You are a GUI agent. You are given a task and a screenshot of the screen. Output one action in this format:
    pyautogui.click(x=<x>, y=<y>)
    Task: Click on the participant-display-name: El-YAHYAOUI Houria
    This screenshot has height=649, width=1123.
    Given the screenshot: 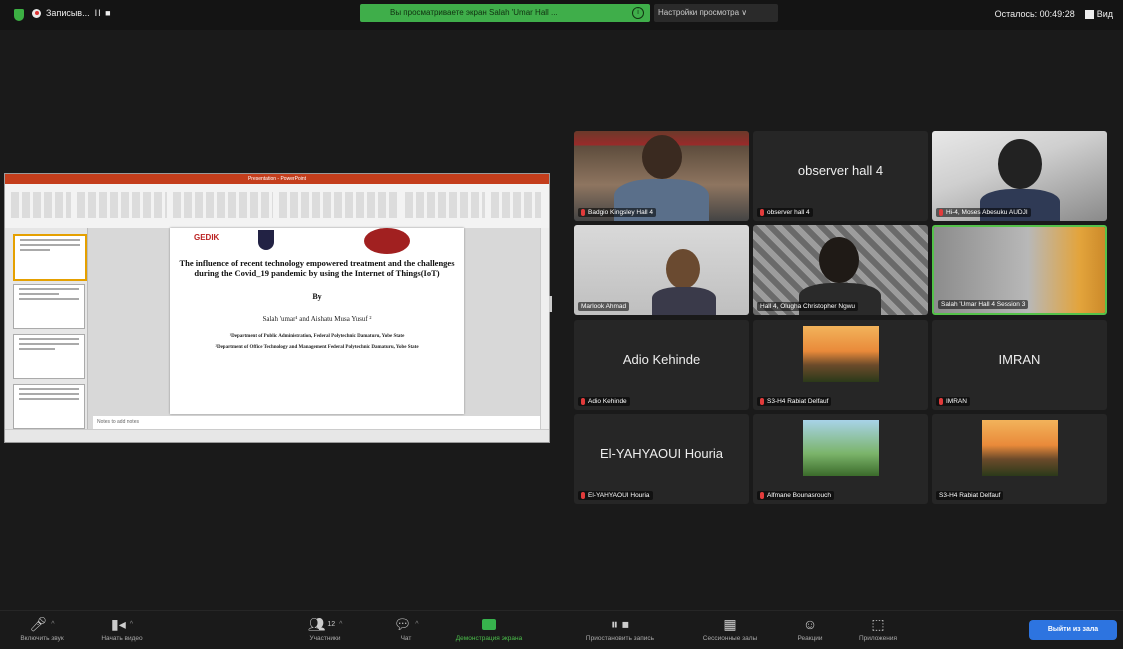 What is the action you would take?
    pyautogui.click(x=661, y=453)
    